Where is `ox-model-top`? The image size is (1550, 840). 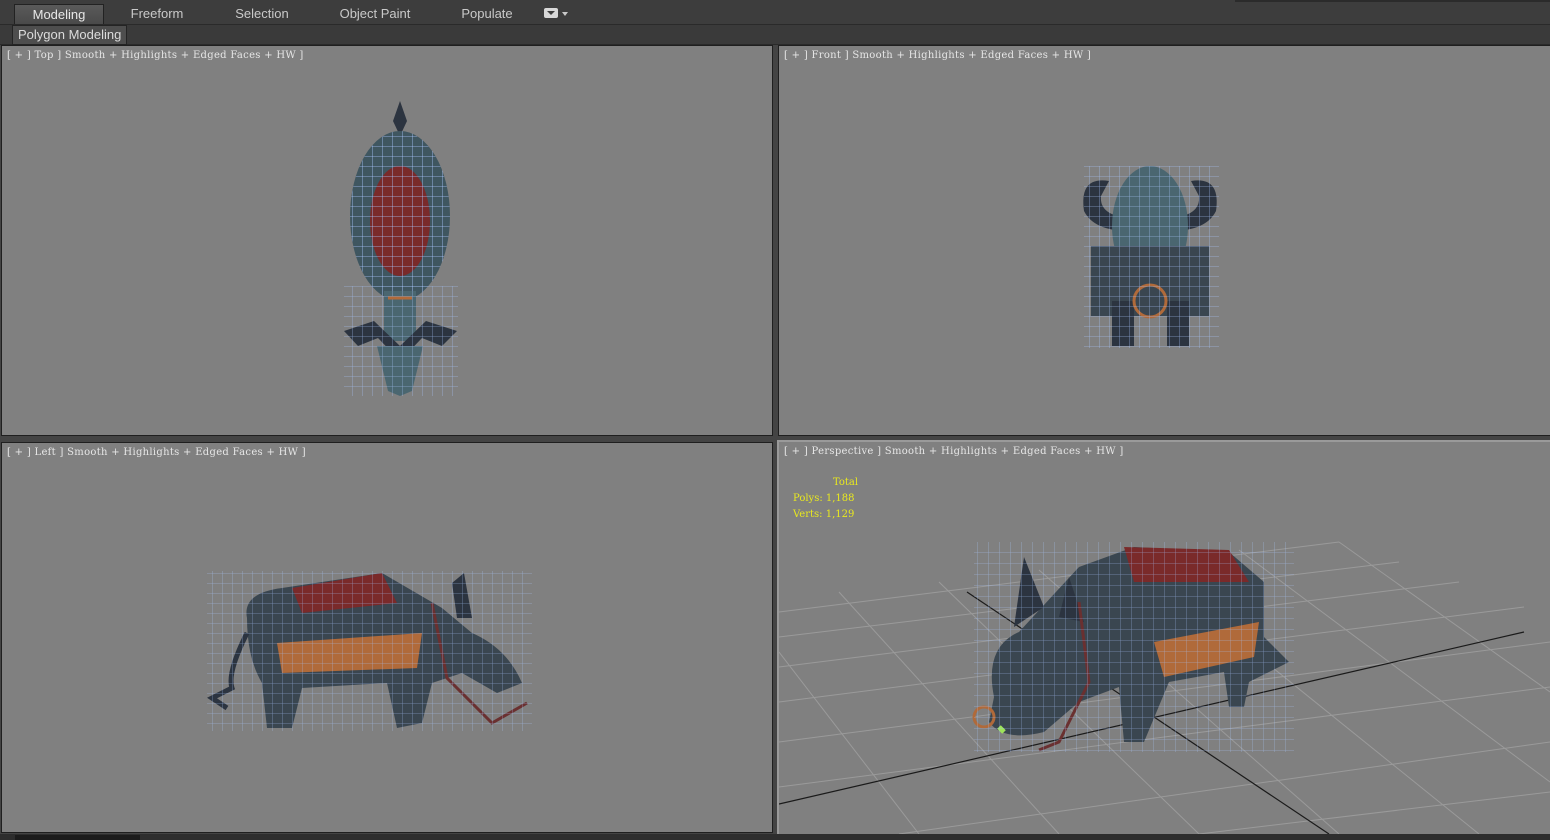 ox-model-top is located at coordinates (401, 248).